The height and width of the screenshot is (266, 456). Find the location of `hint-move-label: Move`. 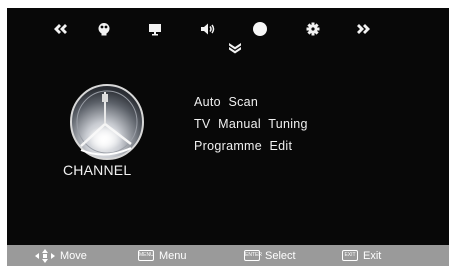

hint-move-label: Move is located at coordinates (73, 255).